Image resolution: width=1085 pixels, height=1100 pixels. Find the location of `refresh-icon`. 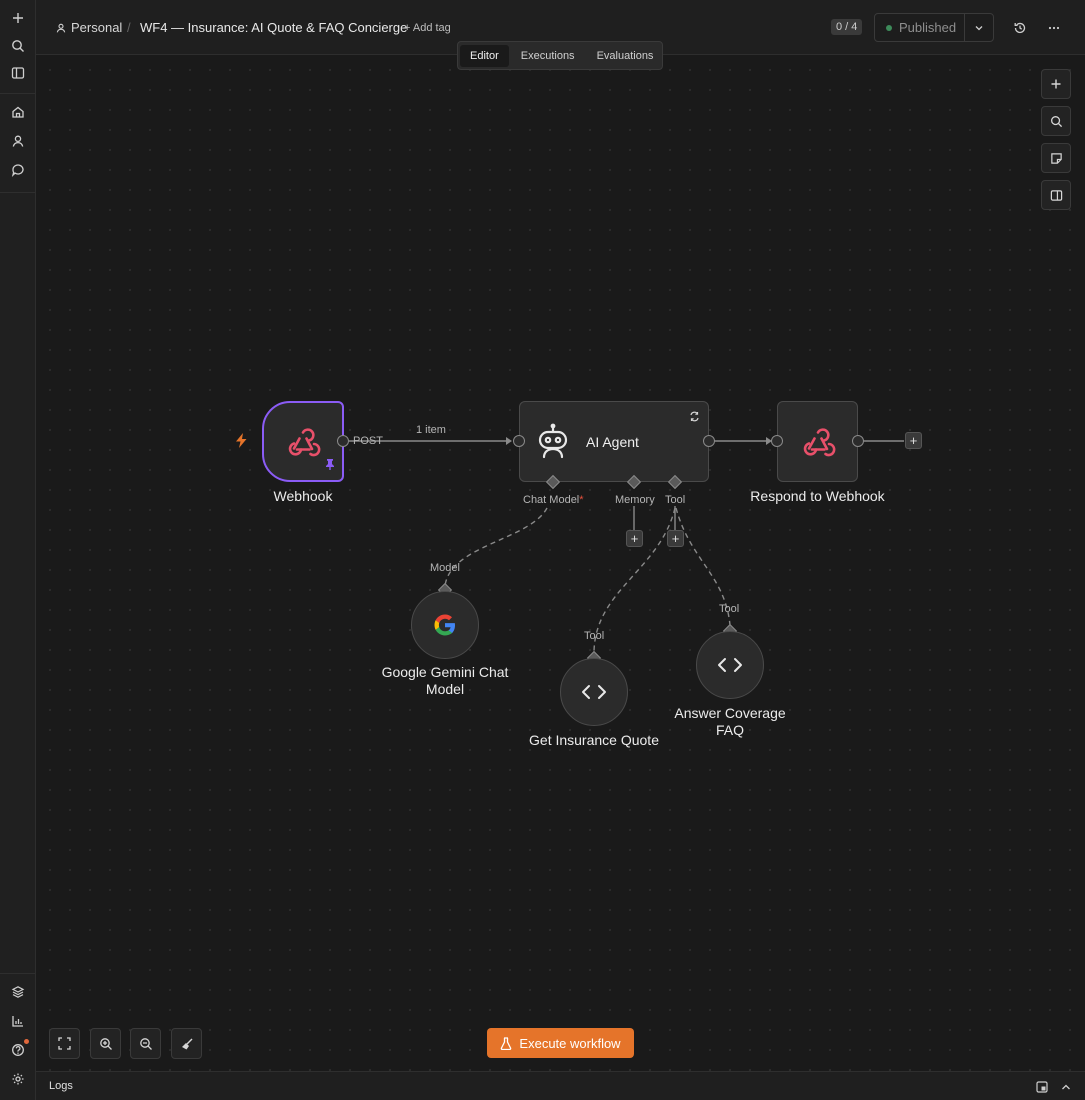

refresh-icon is located at coordinates (694, 418).